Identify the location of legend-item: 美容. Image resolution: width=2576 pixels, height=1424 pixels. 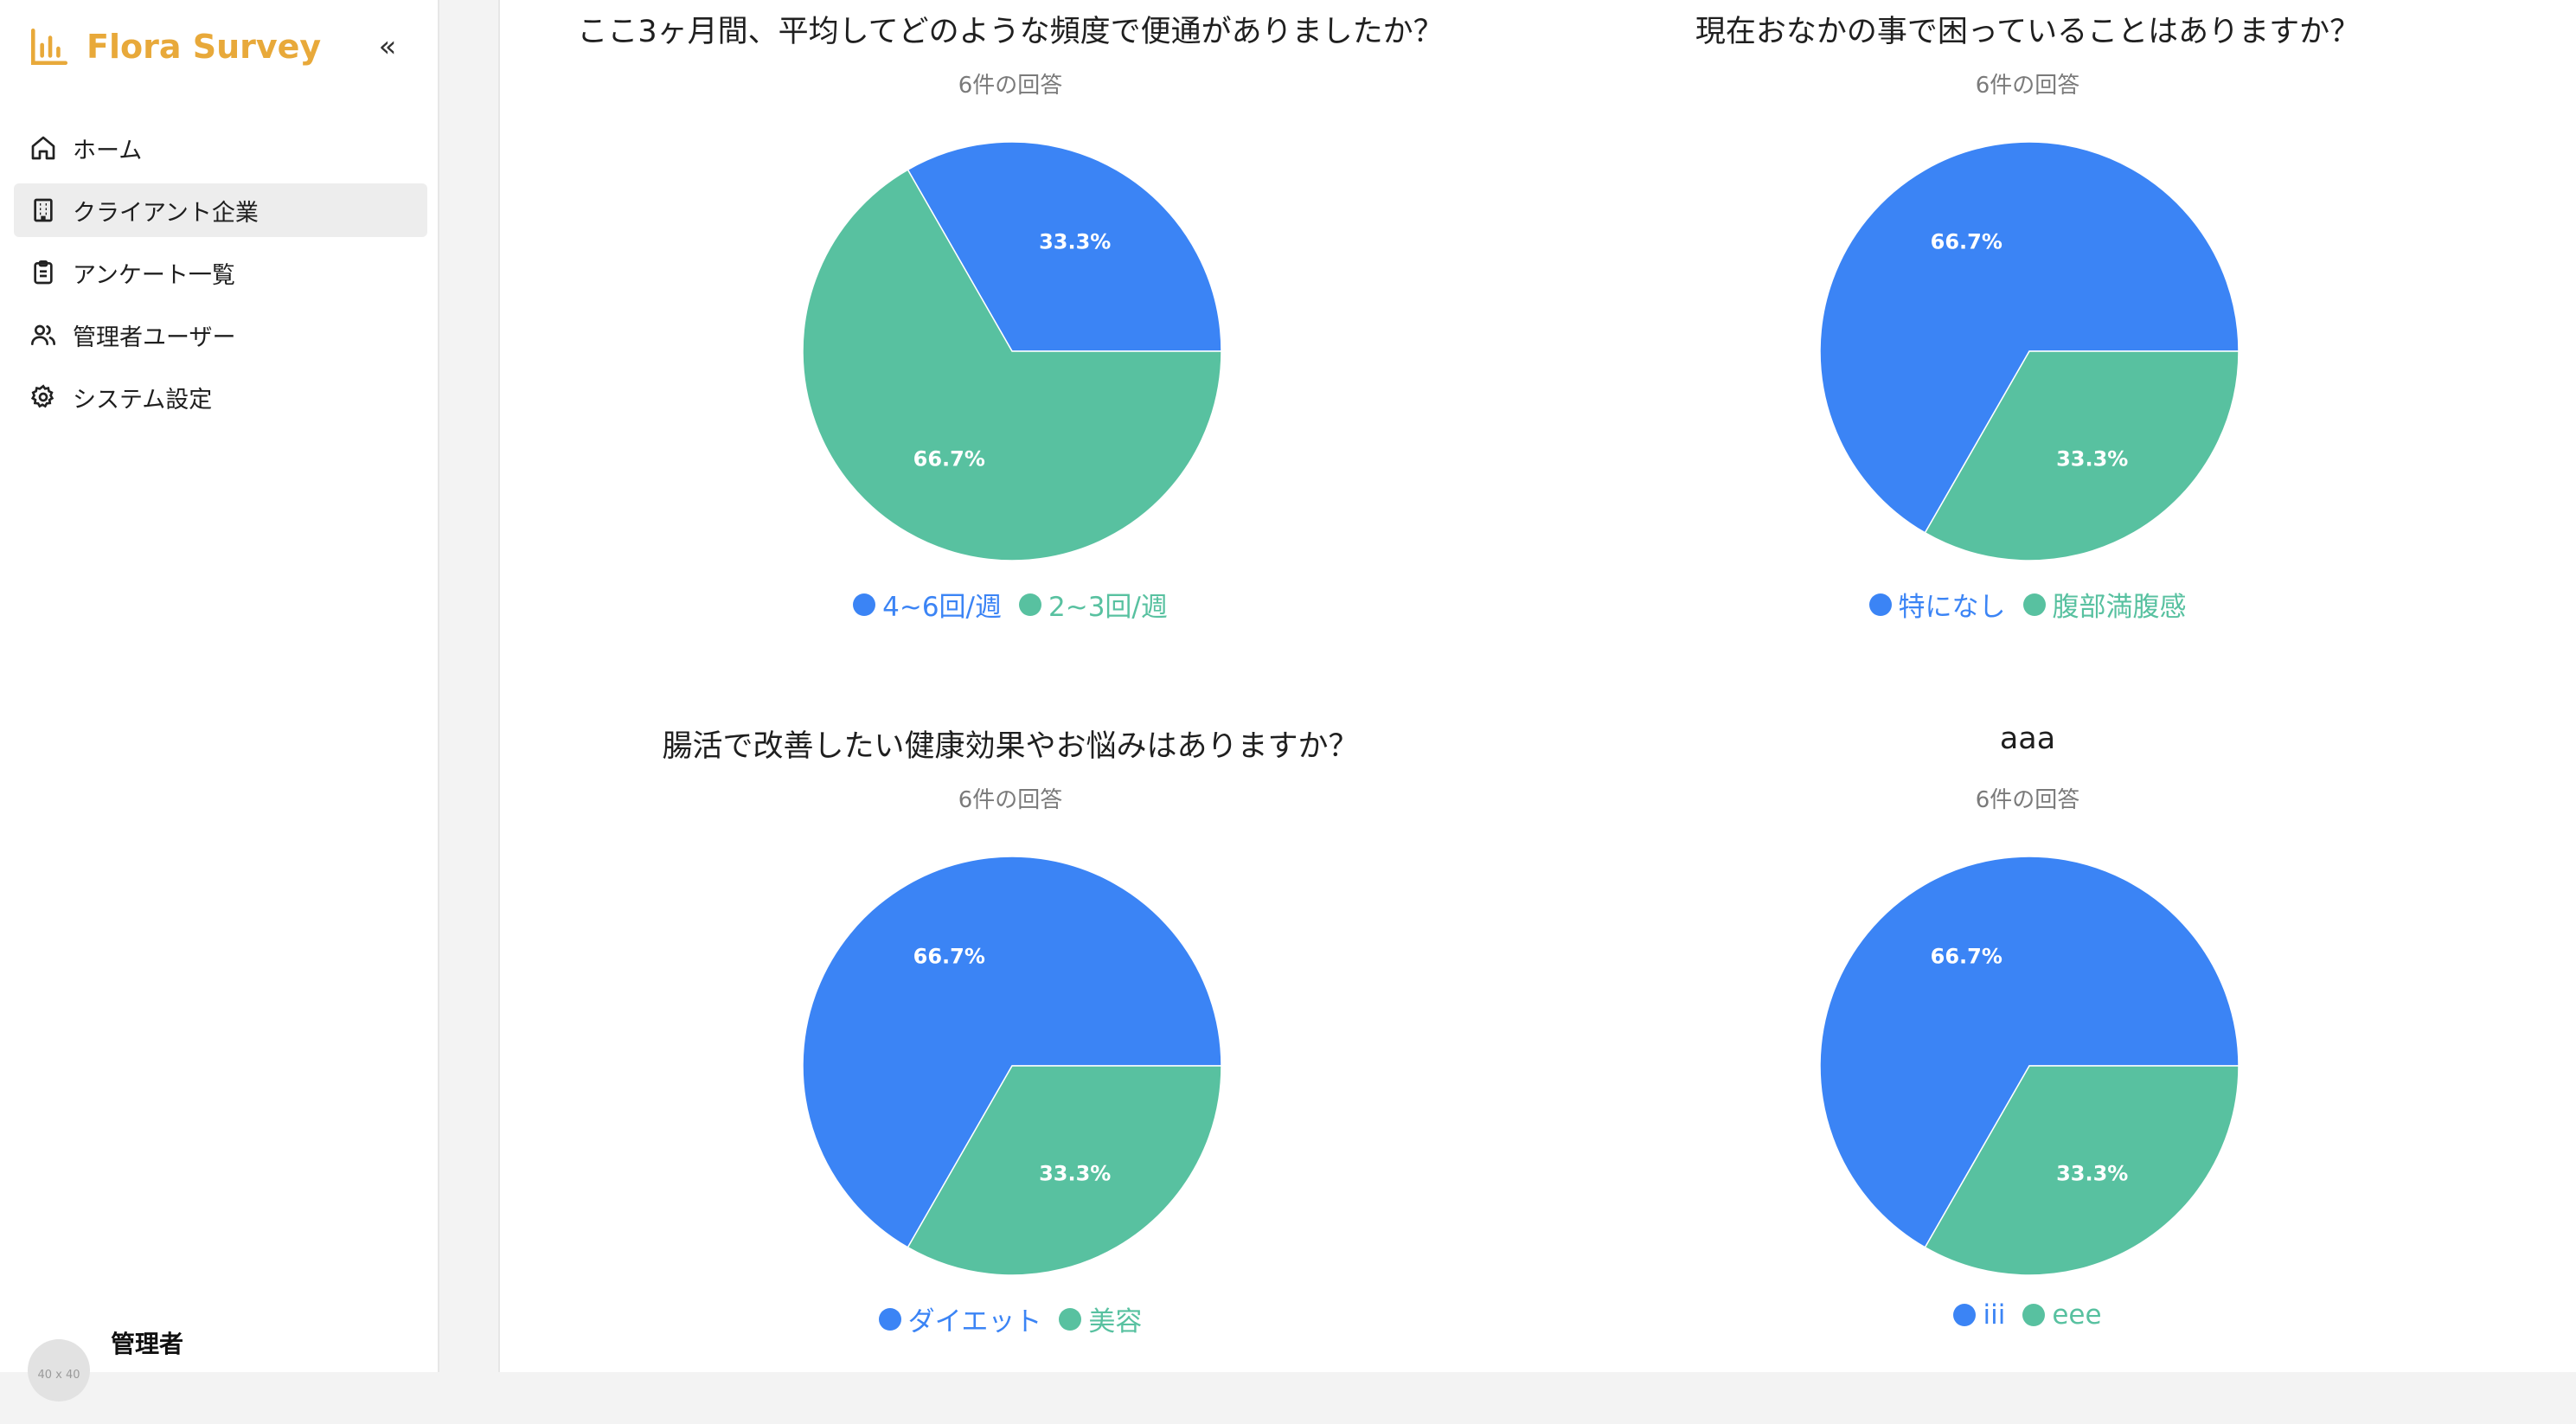
(1100, 1318).